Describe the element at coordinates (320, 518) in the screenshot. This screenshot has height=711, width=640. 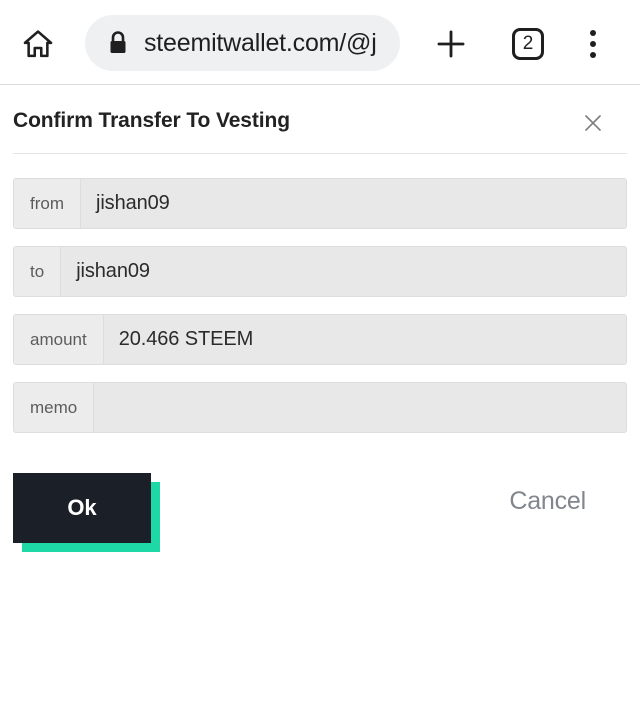
I see `modal-actions: Ok Cancel` at that location.